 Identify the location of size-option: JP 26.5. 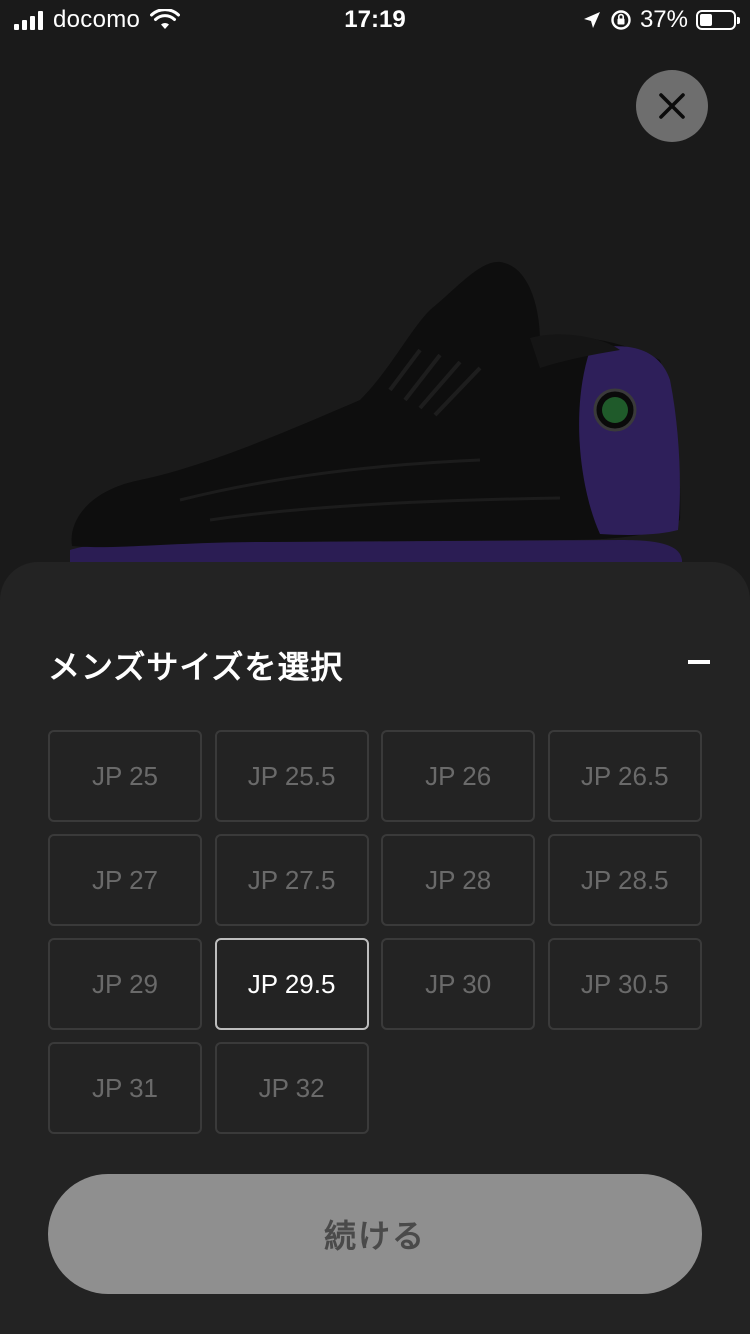
(624, 776).